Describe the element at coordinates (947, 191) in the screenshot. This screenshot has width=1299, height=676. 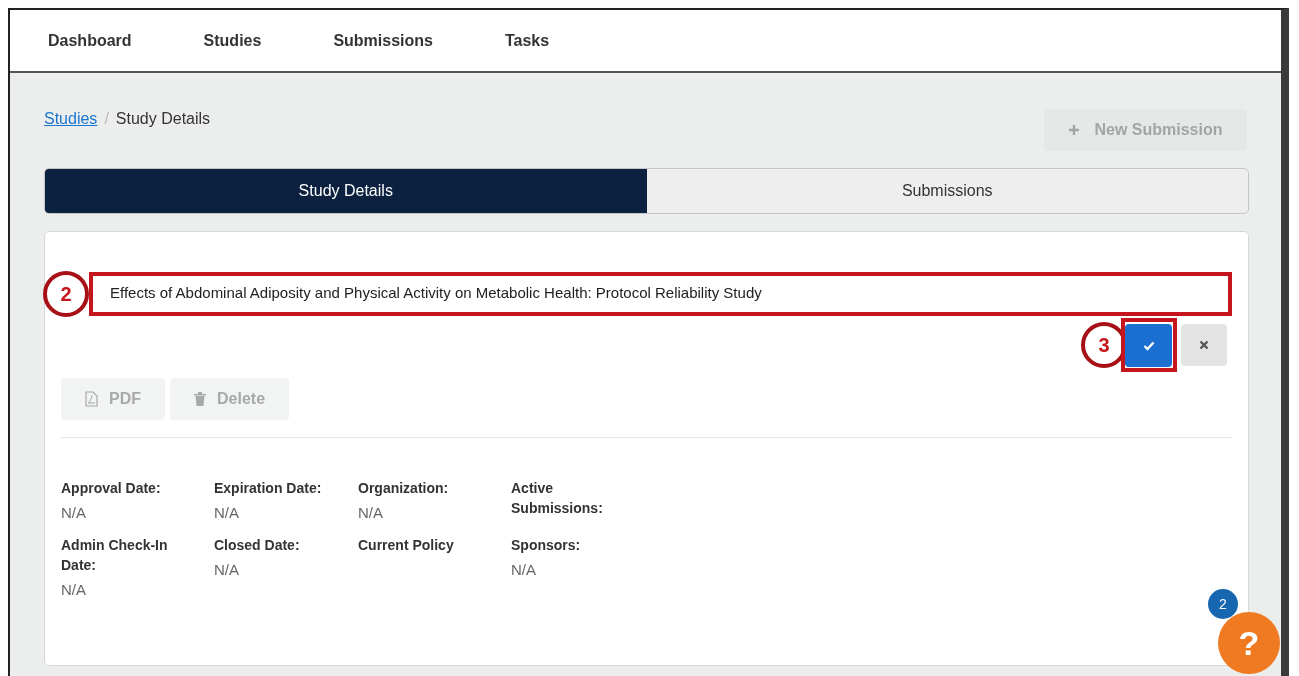
I see `tab: Submissions` at that location.